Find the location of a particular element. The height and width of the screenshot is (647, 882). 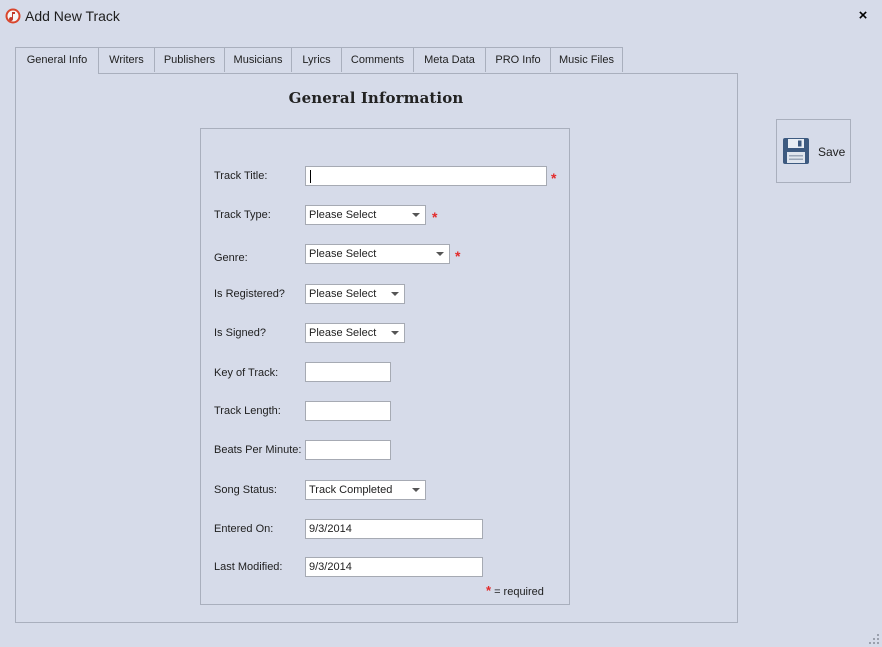

key-of-track-input is located at coordinates (348, 372).